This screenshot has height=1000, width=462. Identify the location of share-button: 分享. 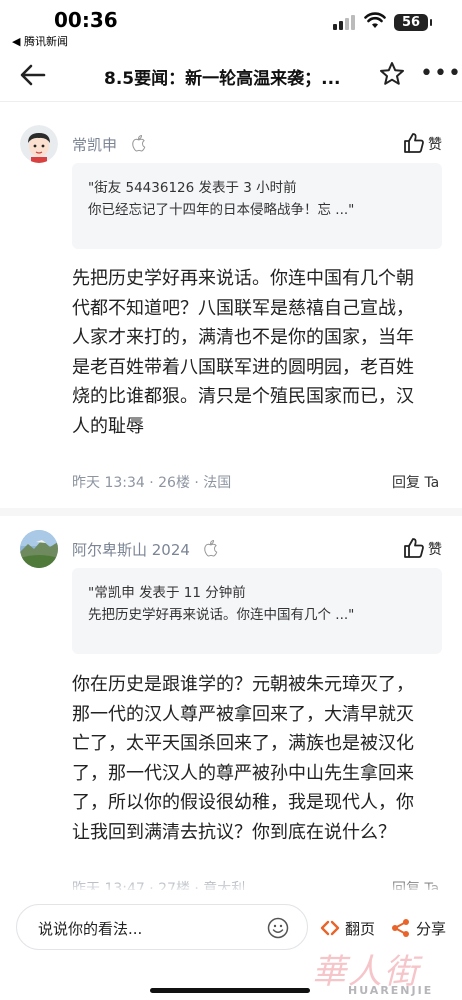
(421, 928).